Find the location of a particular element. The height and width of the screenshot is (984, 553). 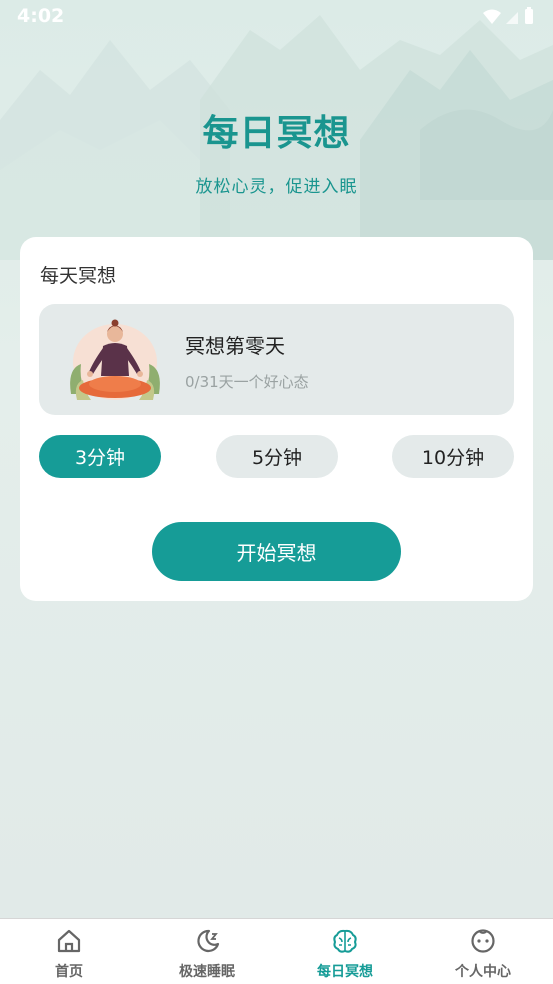

face-icon is located at coordinates (483, 941).